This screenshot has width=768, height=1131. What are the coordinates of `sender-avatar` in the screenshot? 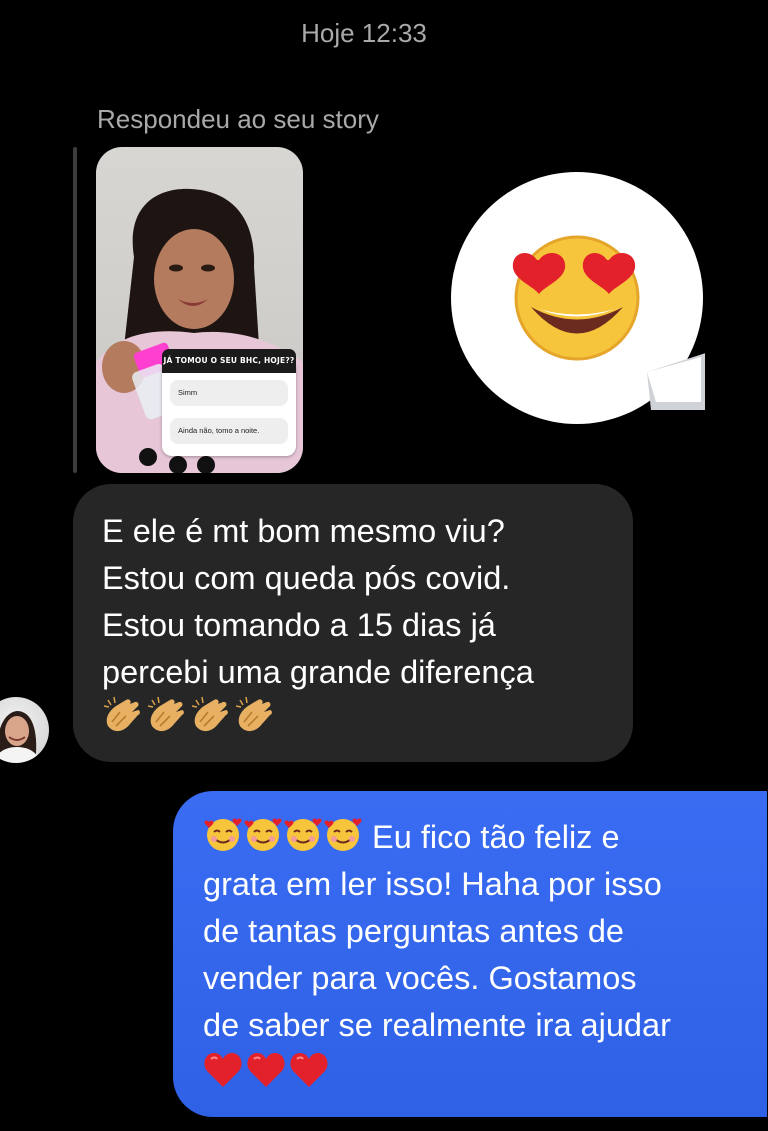 It's located at (25, 730).